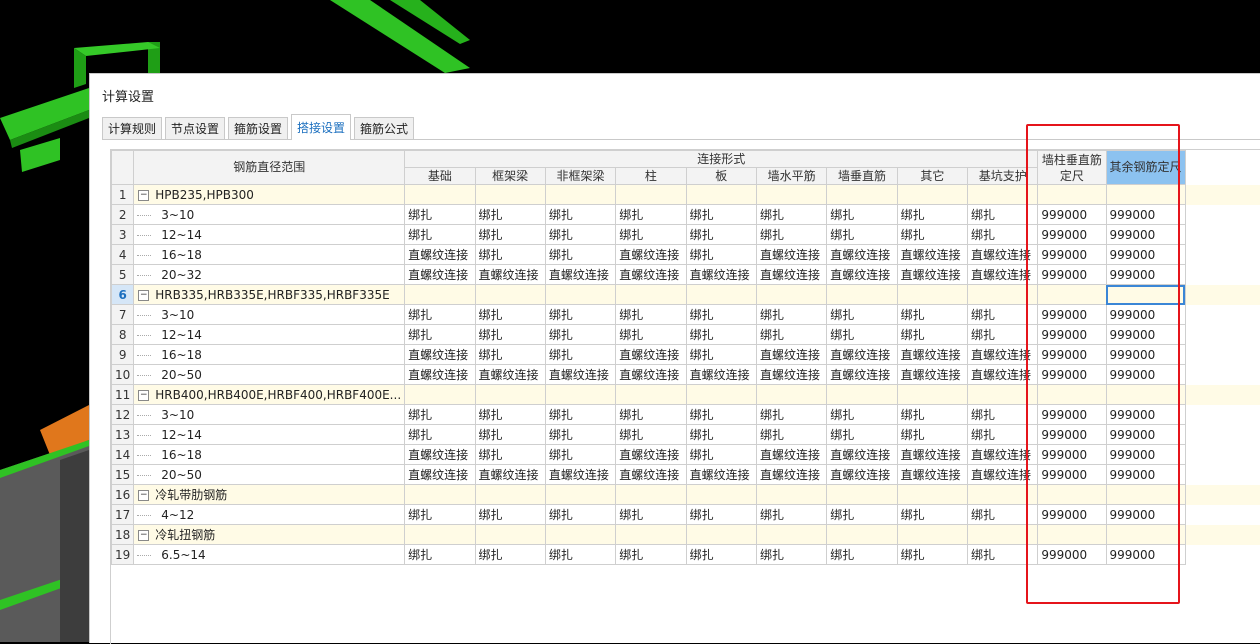 The height and width of the screenshot is (644, 1260). Describe the element at coordinates (132, 128) in the screenshot. I see `tab-calc-rules: 计算规则` at that location.